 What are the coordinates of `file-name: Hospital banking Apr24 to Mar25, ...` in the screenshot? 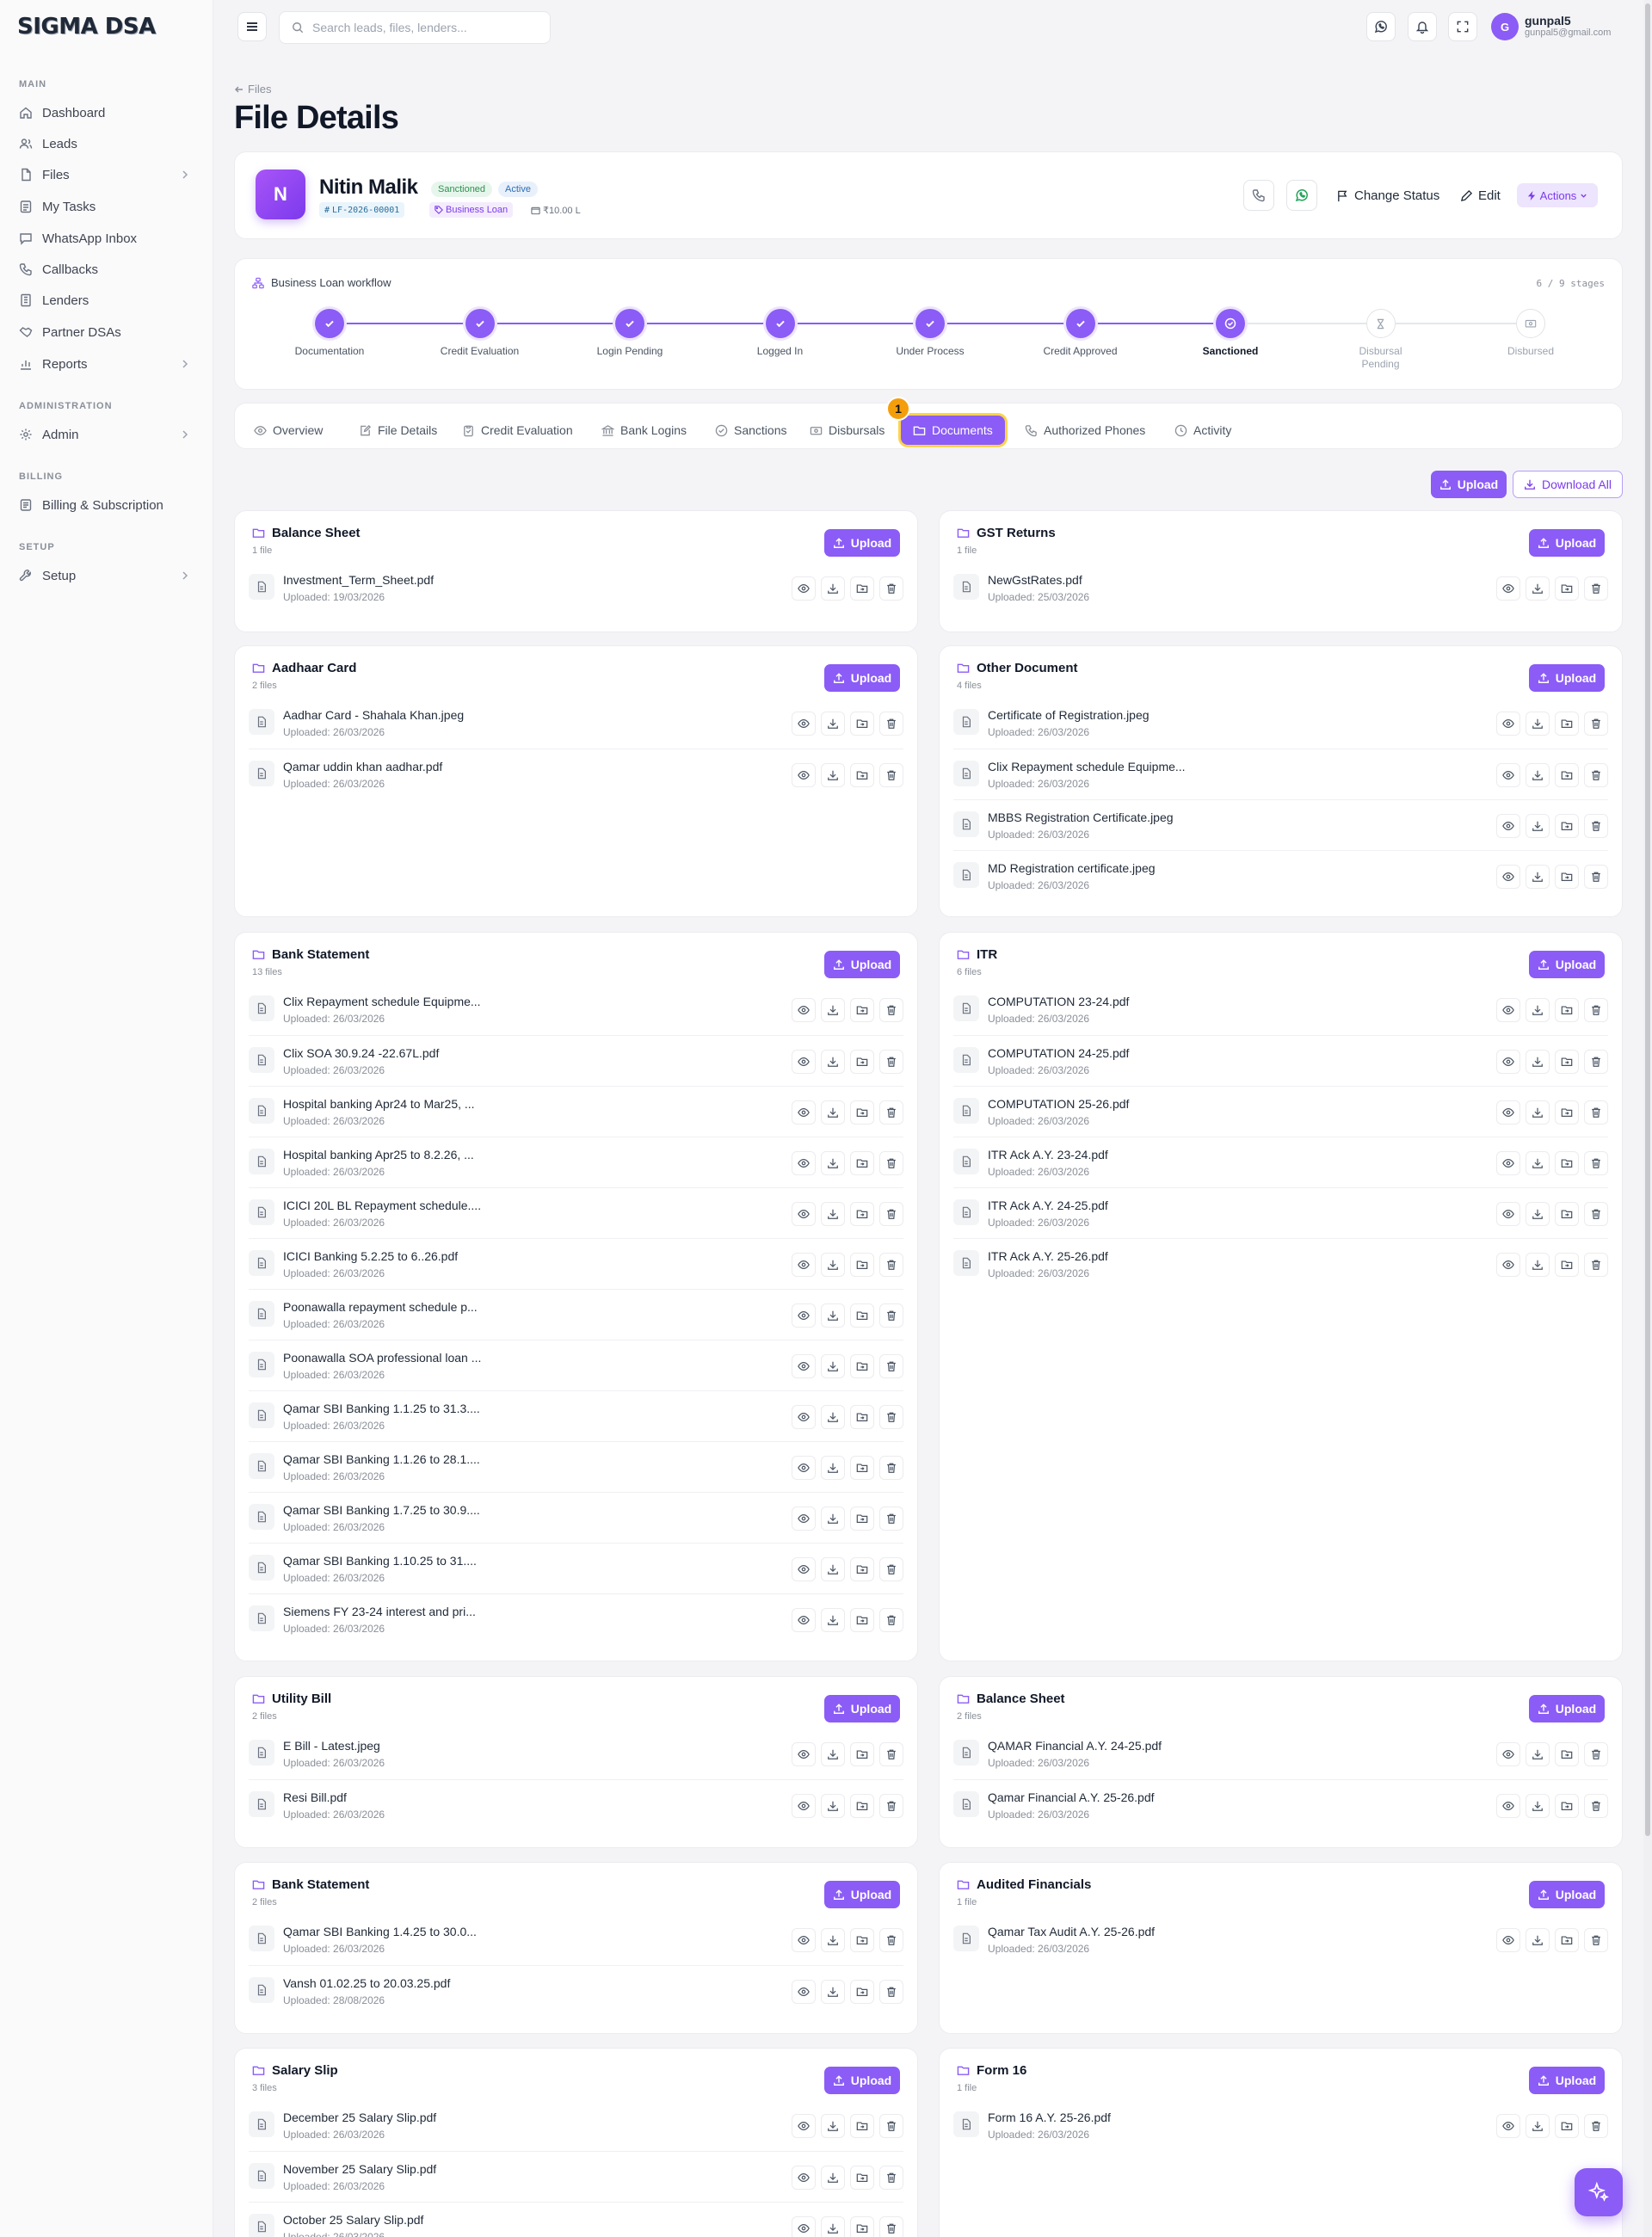 It's located at (379, 1104).